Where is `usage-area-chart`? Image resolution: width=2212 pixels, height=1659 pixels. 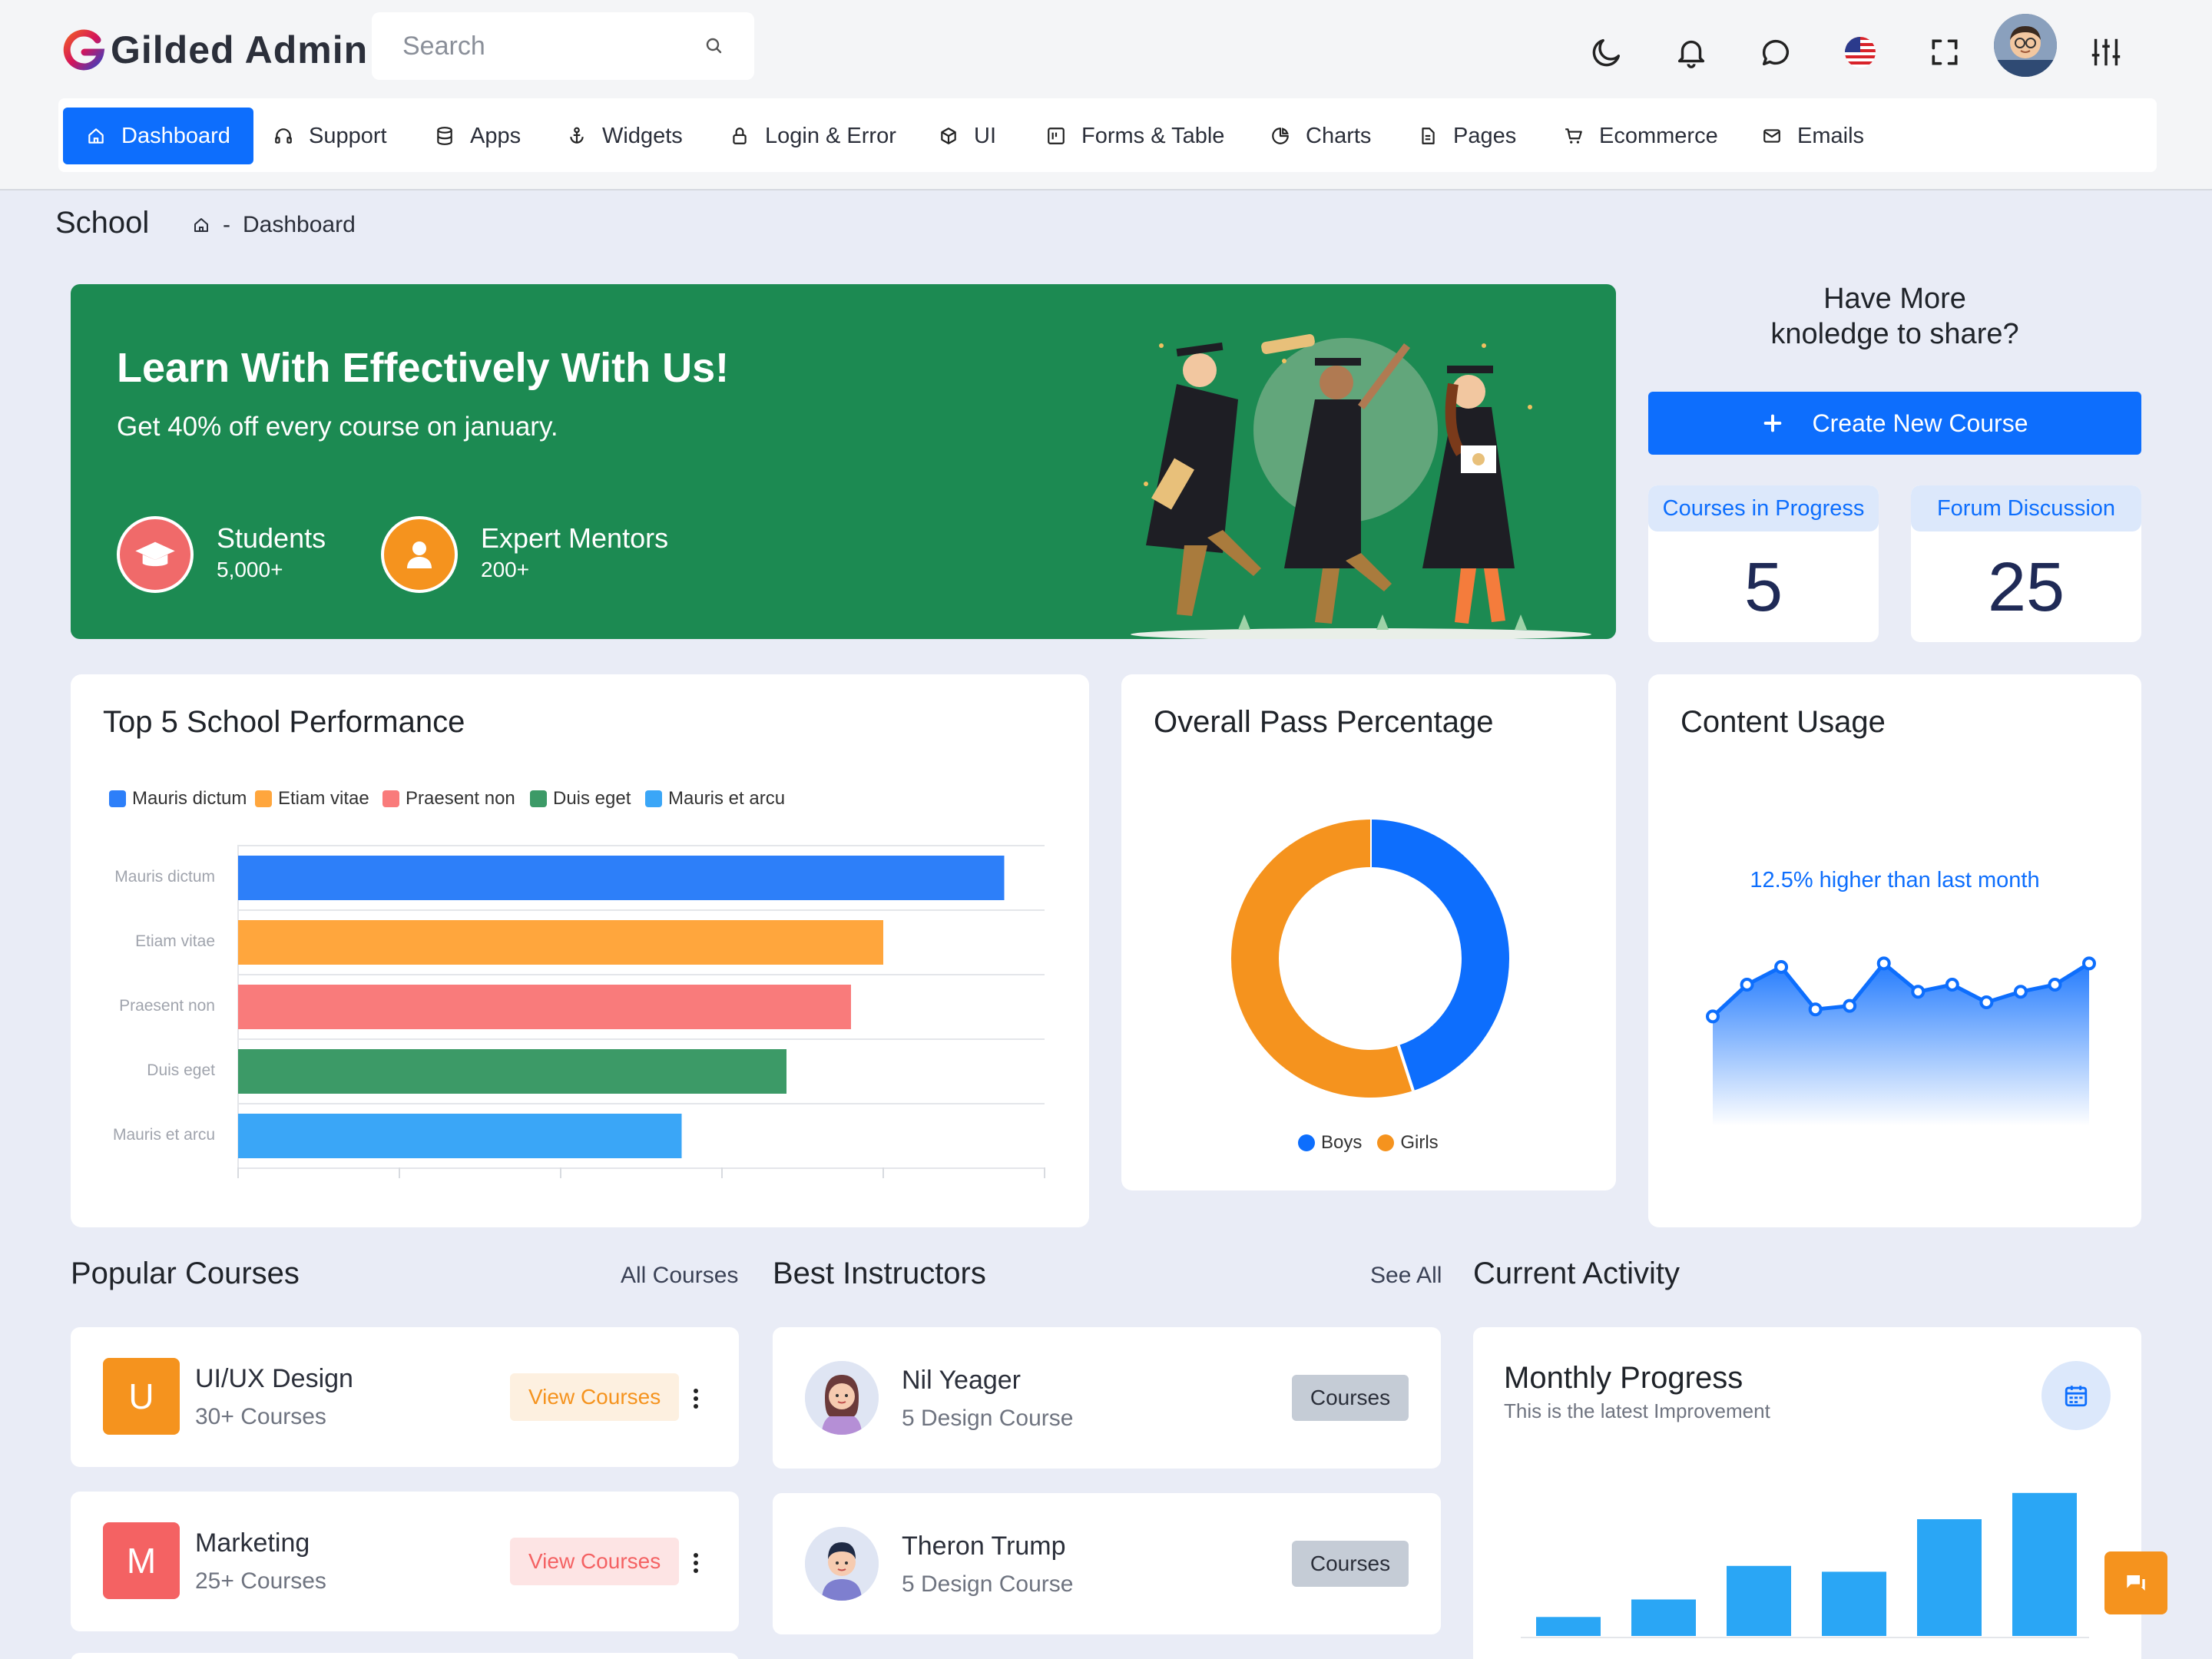 usage-area-chart is located at coordinates (1901, 1041).